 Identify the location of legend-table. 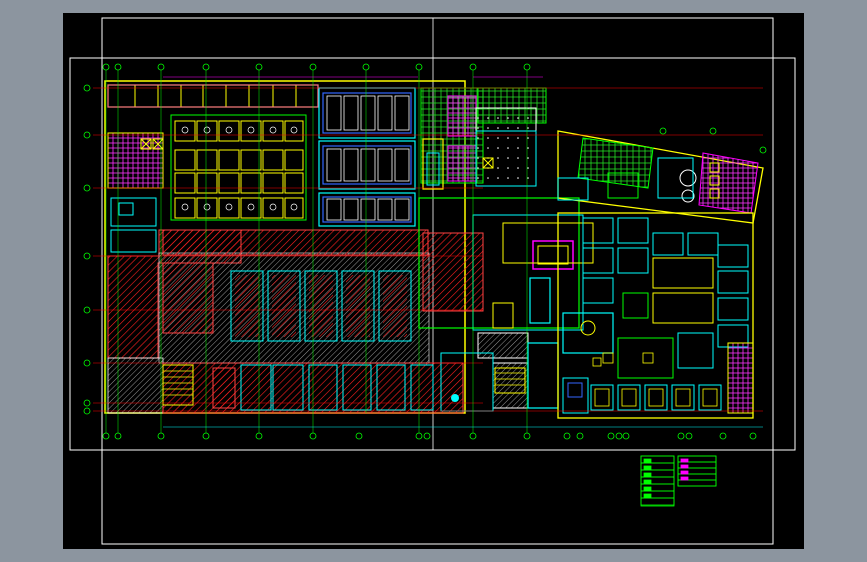
(678, 481).